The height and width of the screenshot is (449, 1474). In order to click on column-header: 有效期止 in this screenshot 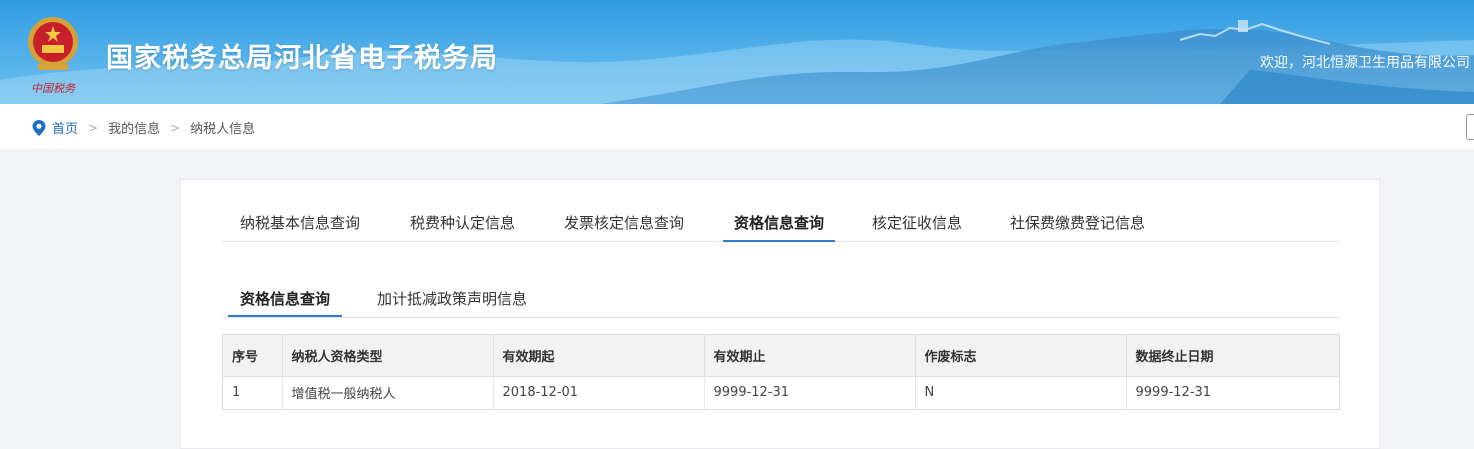, I will do `click(810, 356)`.